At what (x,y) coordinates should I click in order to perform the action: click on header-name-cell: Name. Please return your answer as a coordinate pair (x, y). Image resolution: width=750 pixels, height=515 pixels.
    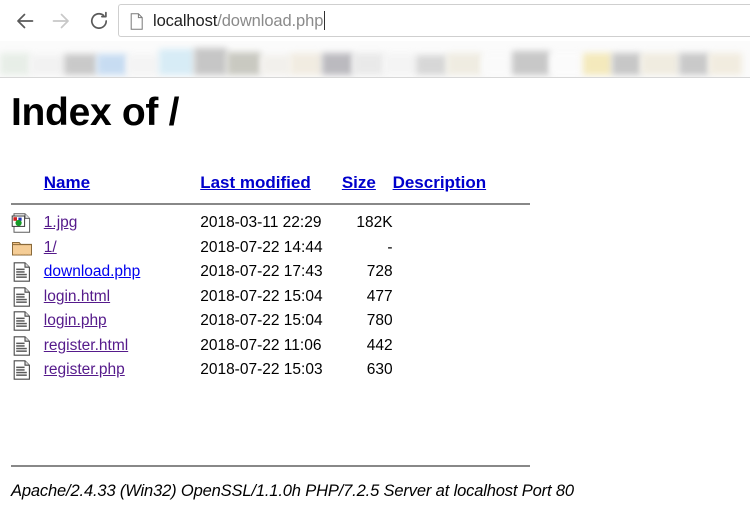
    Looking at the image, I should click on (122, 183).